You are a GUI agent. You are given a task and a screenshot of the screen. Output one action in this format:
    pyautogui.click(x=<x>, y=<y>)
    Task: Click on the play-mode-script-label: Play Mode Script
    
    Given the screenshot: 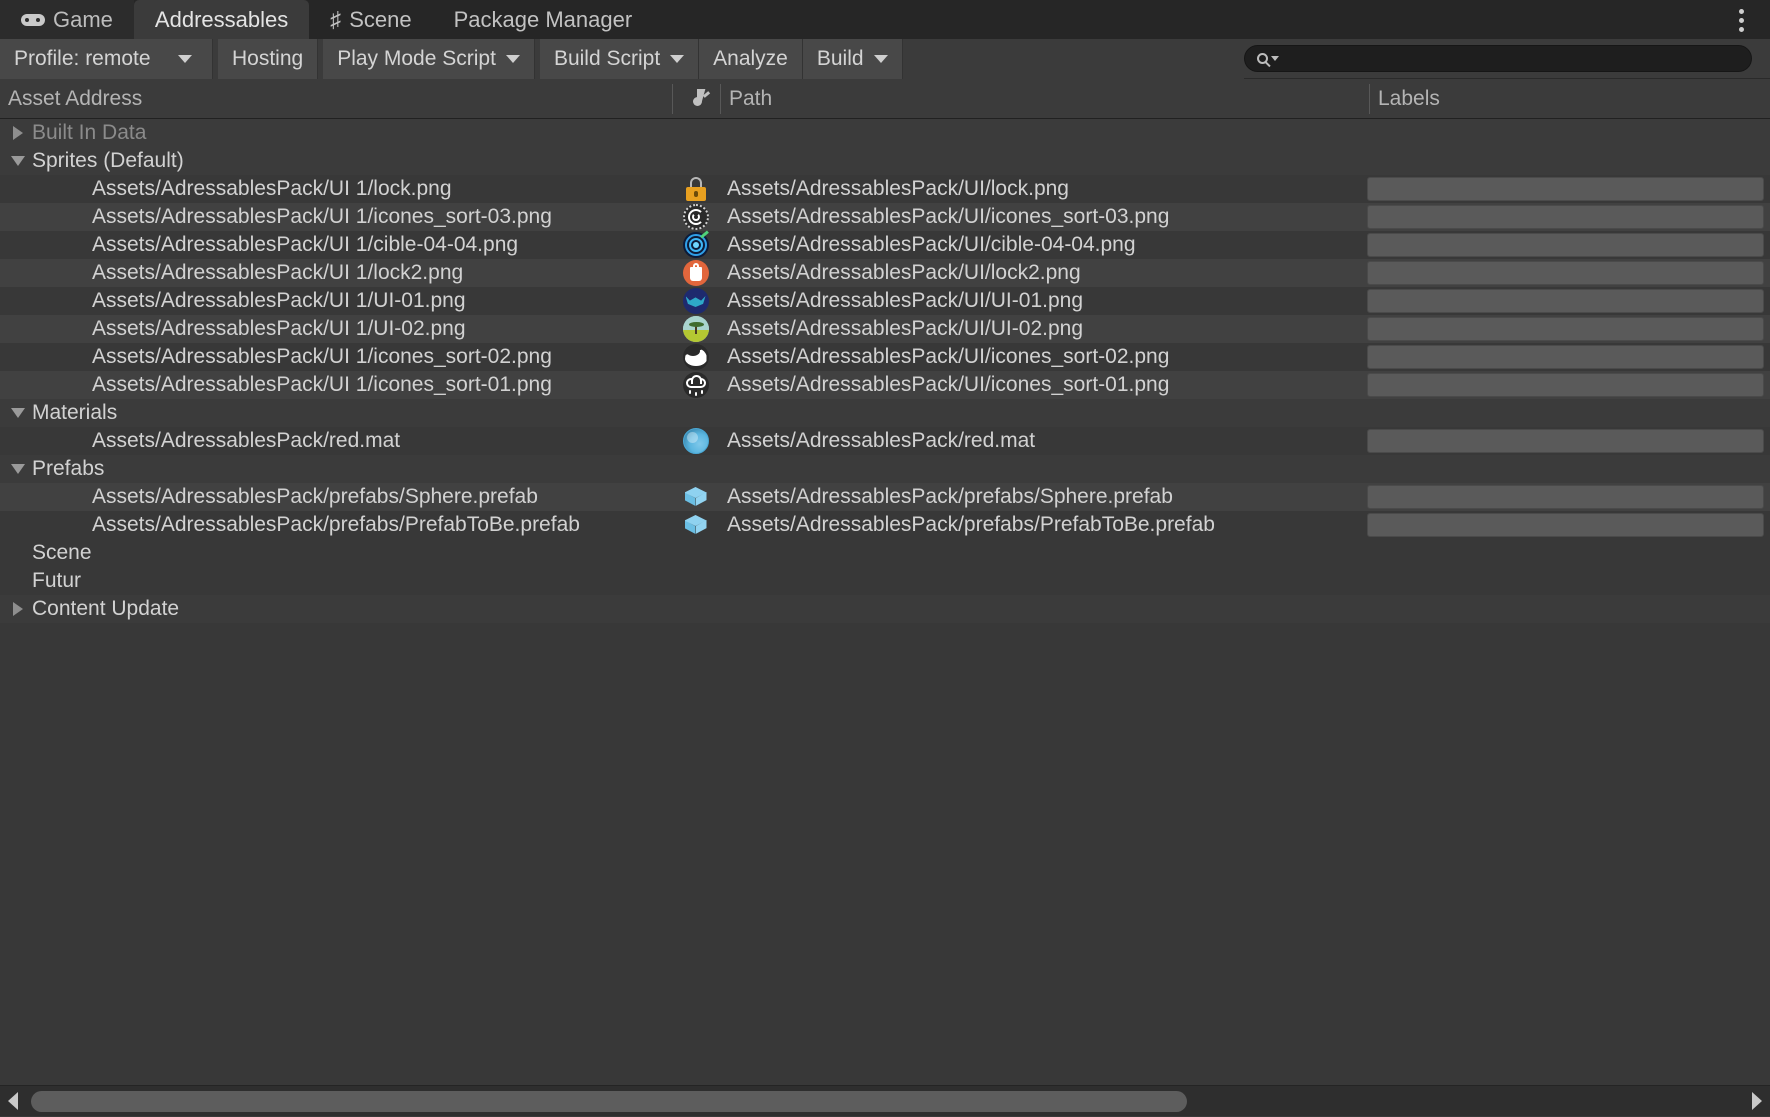 What is the action you would take?
    pyautogui.click(x=416, y=59)
    